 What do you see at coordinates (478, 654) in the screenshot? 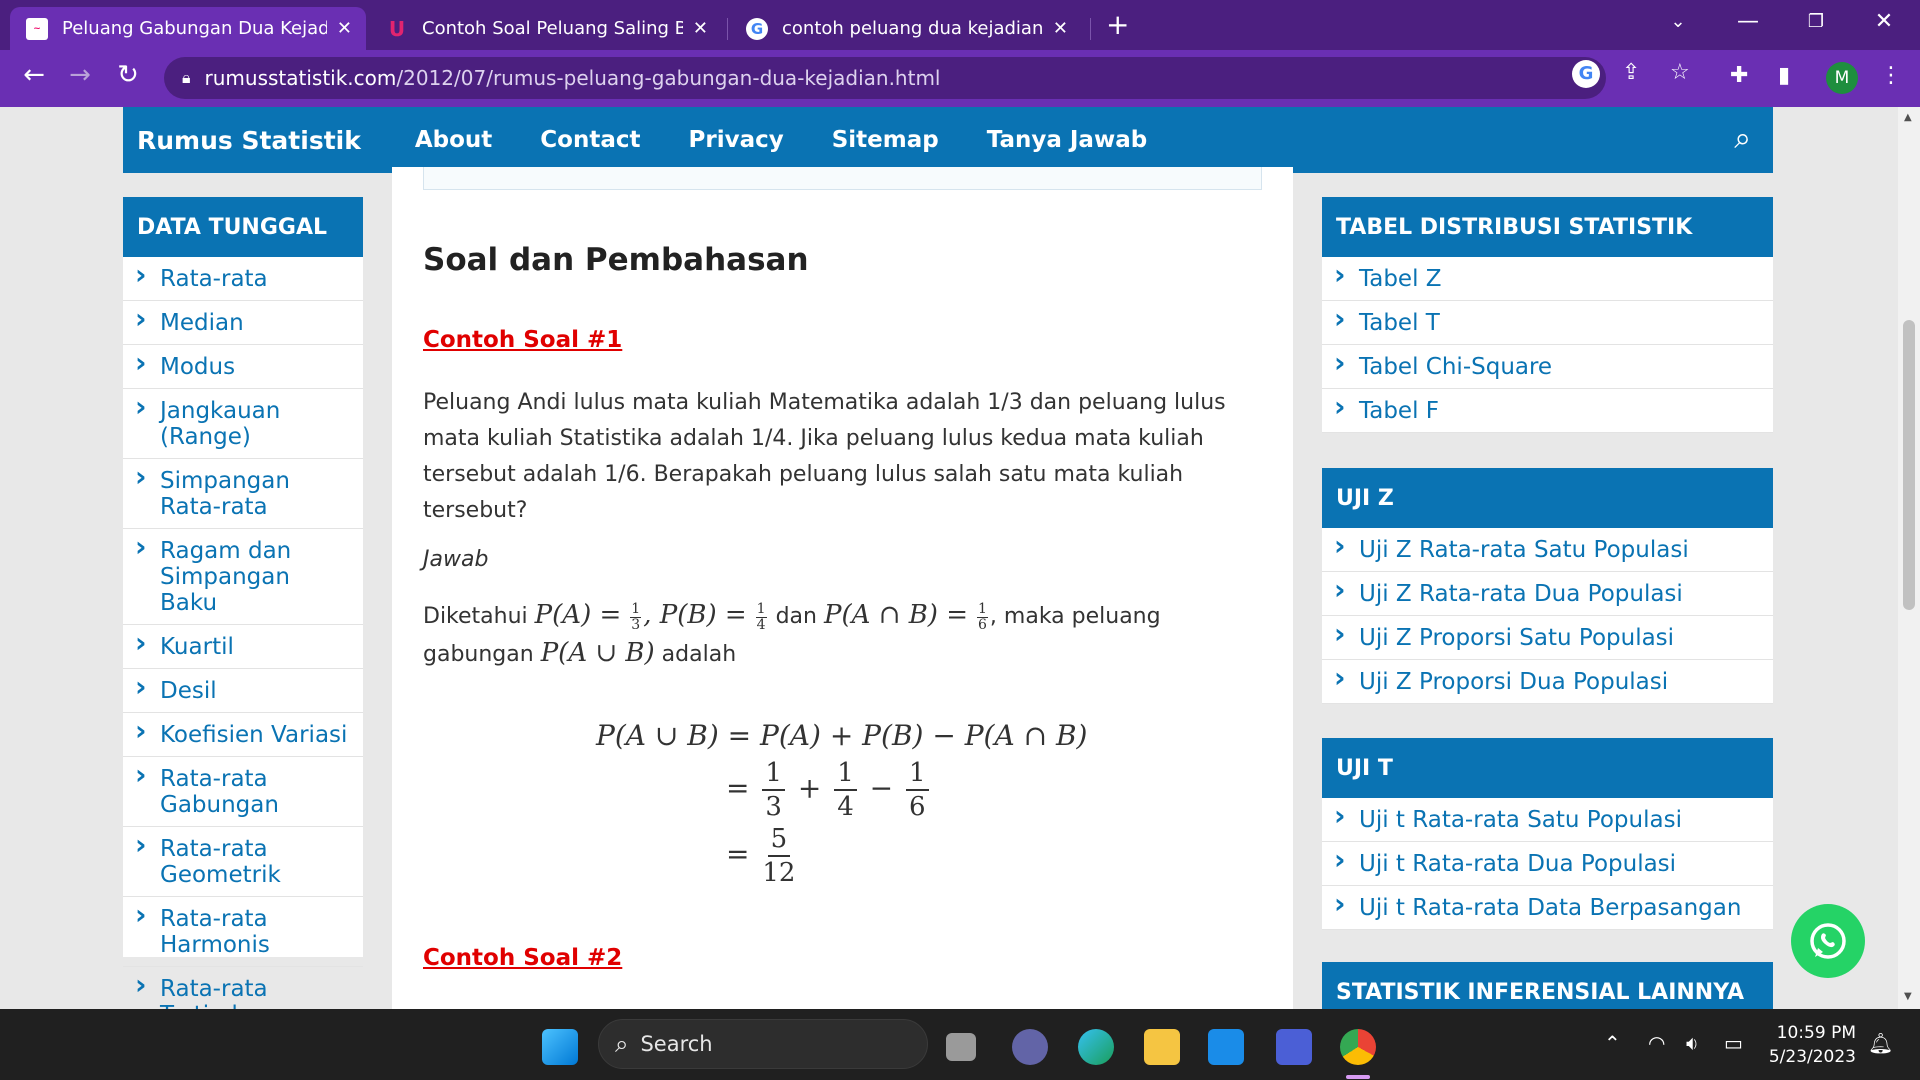
I see `given-line2-prefix: gabungan` at bounding box center [478, 654].